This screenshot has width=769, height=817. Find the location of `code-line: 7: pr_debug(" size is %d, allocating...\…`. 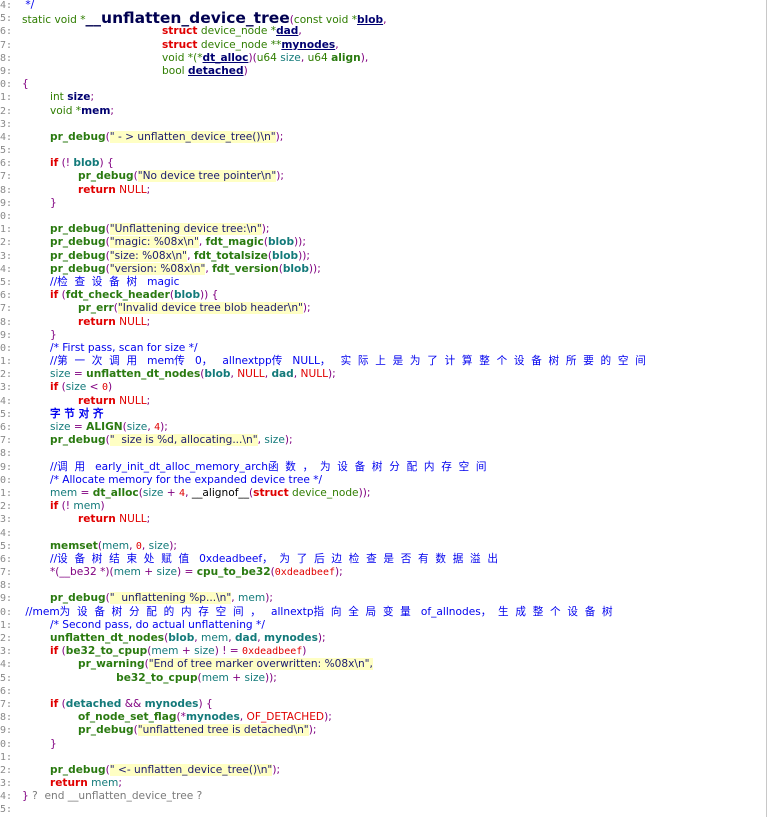

code-line: 7: pr_debug(" size is %d, allocating...\… is located at coordinates (383, 440).